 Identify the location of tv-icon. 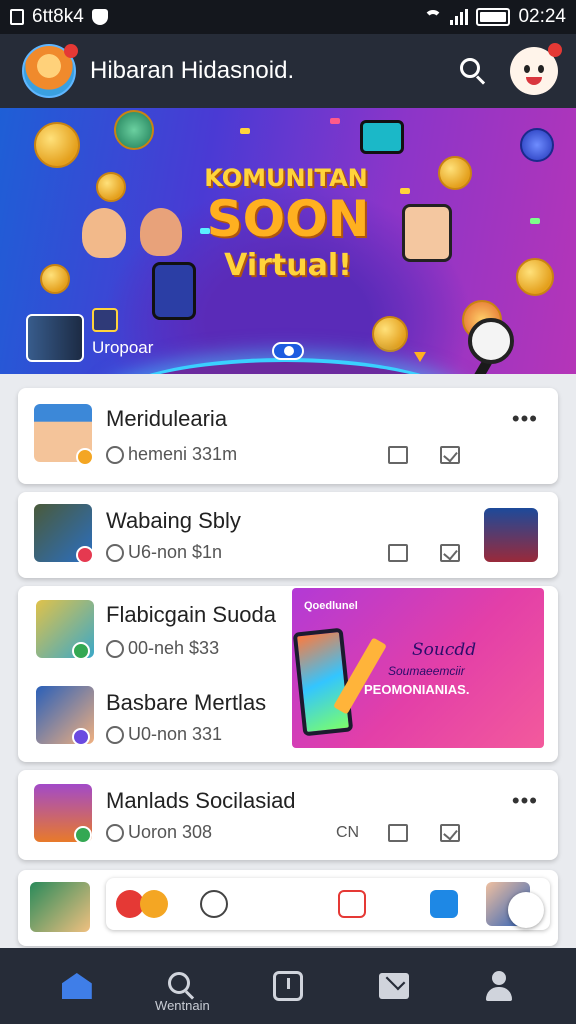
(382, 137).